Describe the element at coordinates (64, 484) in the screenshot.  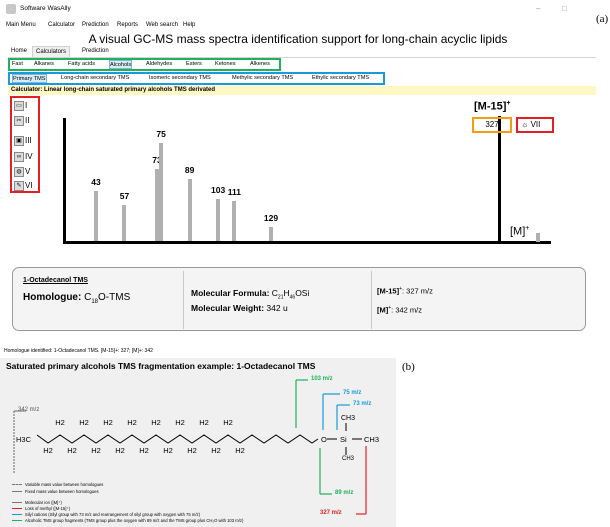
I see `legend-variable-text: Variable mass value between homologues` at that location.